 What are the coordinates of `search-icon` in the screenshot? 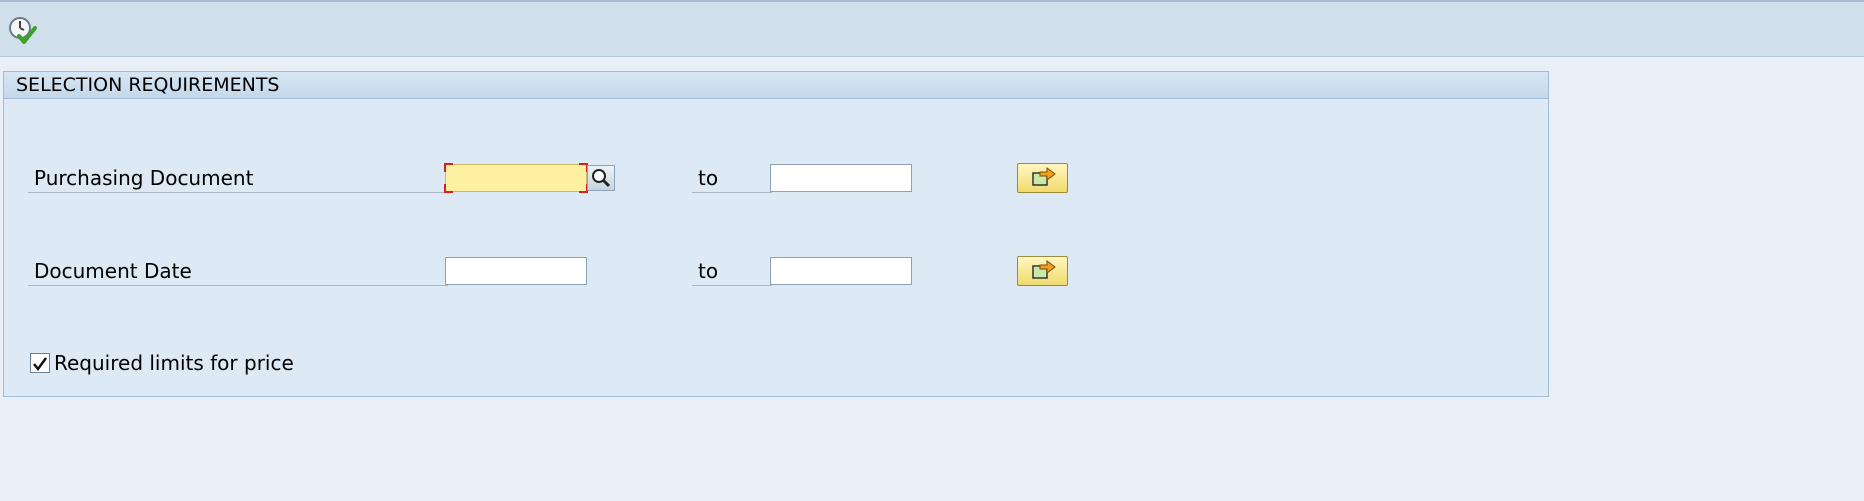 It's located at (601, 178).